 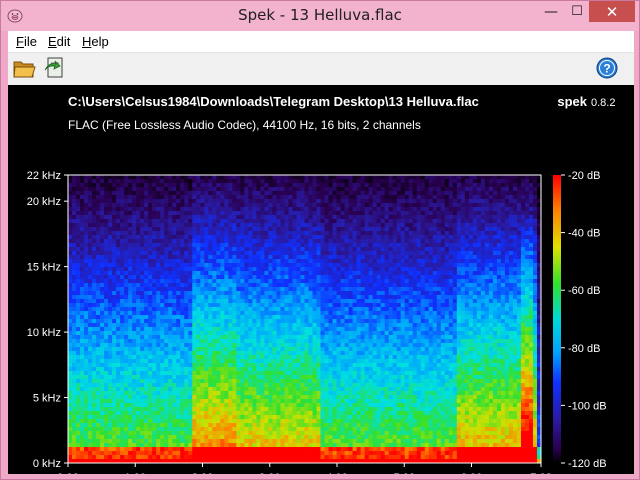 What do you see at coordinates (612, 11) in the screenshot?
I see `close-button: ✕` at bounding box center [612, 11].